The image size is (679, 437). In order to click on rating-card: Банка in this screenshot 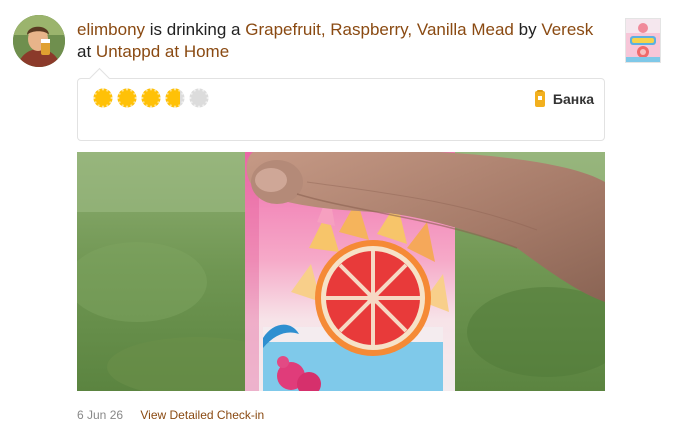, I will do `click(341, 109)`.